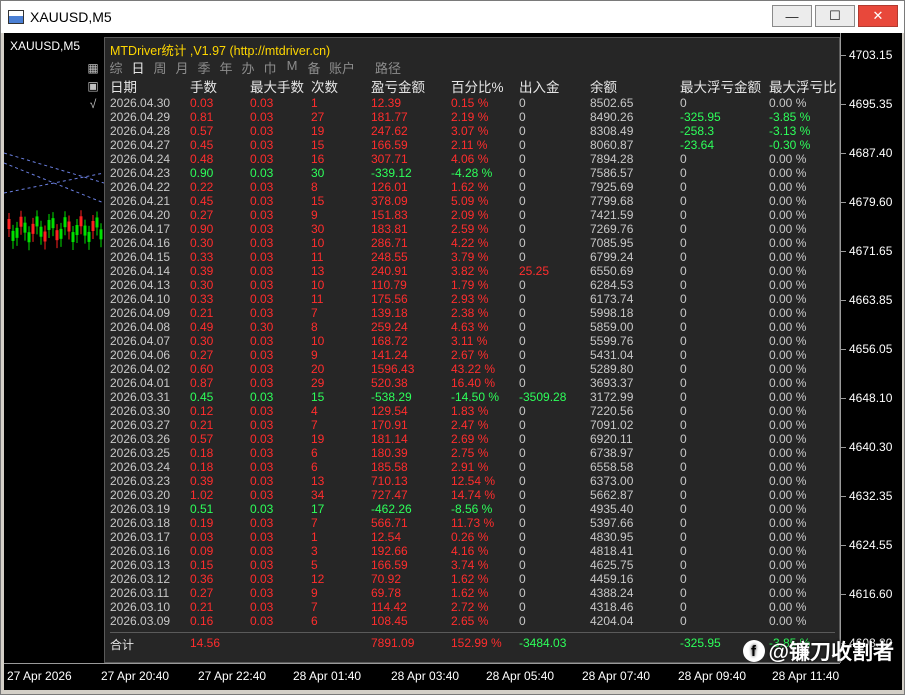 The width and height of the screenshot is (905, 695). Describe the element at coordinates (452, 17) in the screenshot. I see `title-bar: XAUUSD,M5 — ☐ ✕` at that location.